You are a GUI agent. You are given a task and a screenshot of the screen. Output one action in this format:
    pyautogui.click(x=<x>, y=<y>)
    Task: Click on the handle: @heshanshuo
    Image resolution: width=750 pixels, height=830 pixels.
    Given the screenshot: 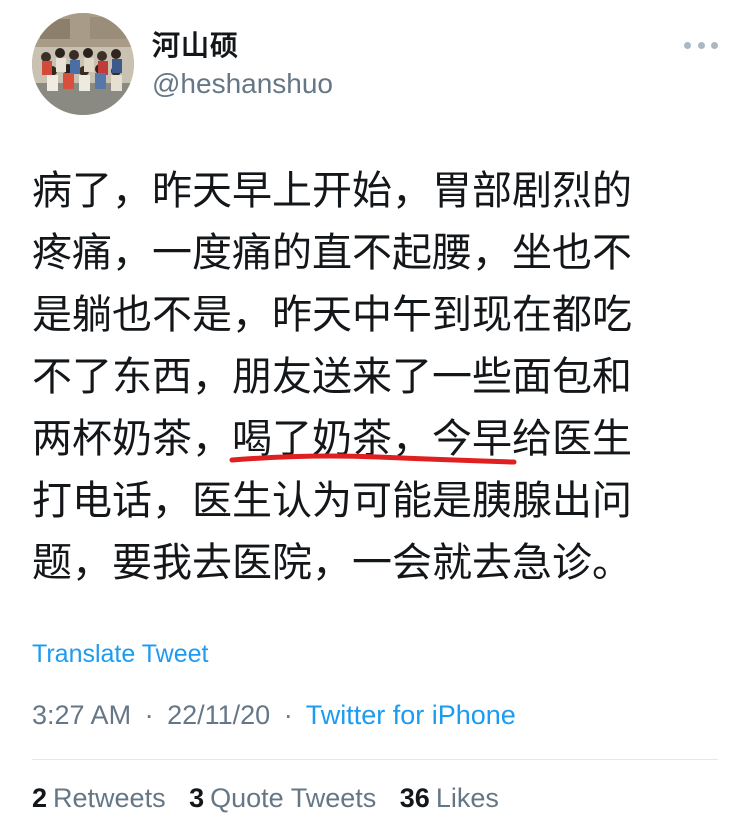 What is the action you would take?
    pyautogui.click(x=242, y=84)
    